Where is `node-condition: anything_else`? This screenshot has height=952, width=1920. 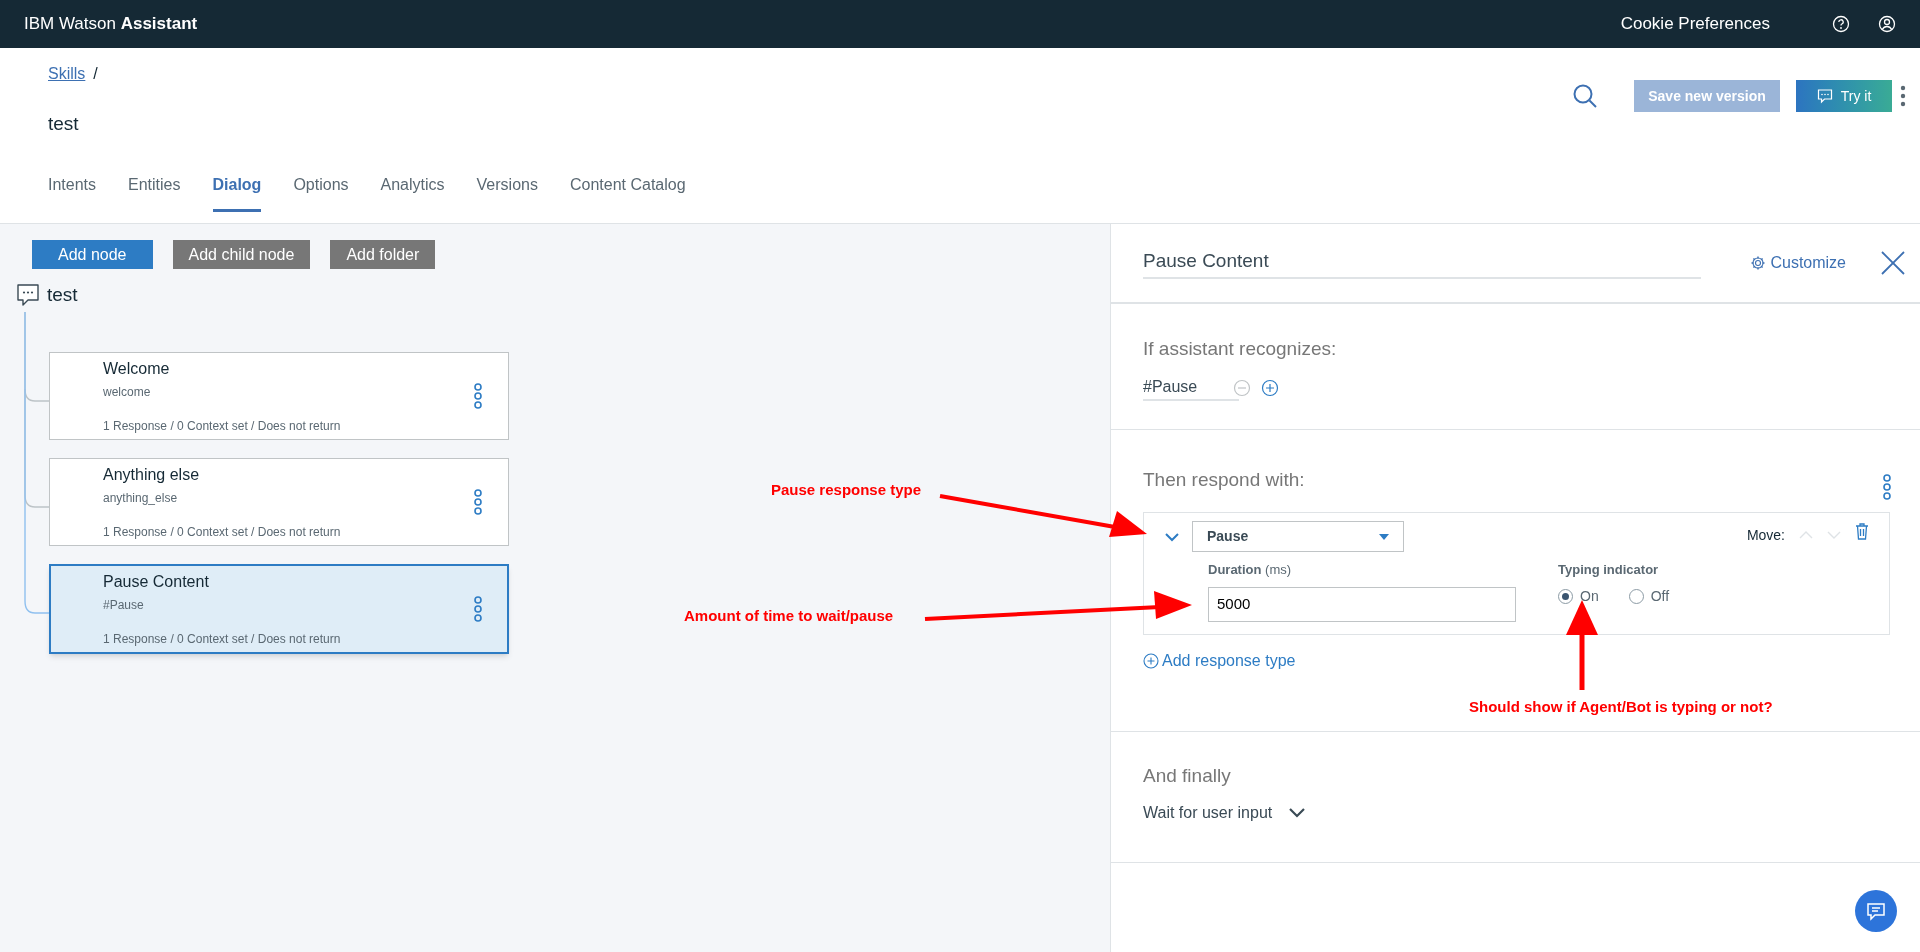 node-condition: anything_else is located at coordinates (141, 498).